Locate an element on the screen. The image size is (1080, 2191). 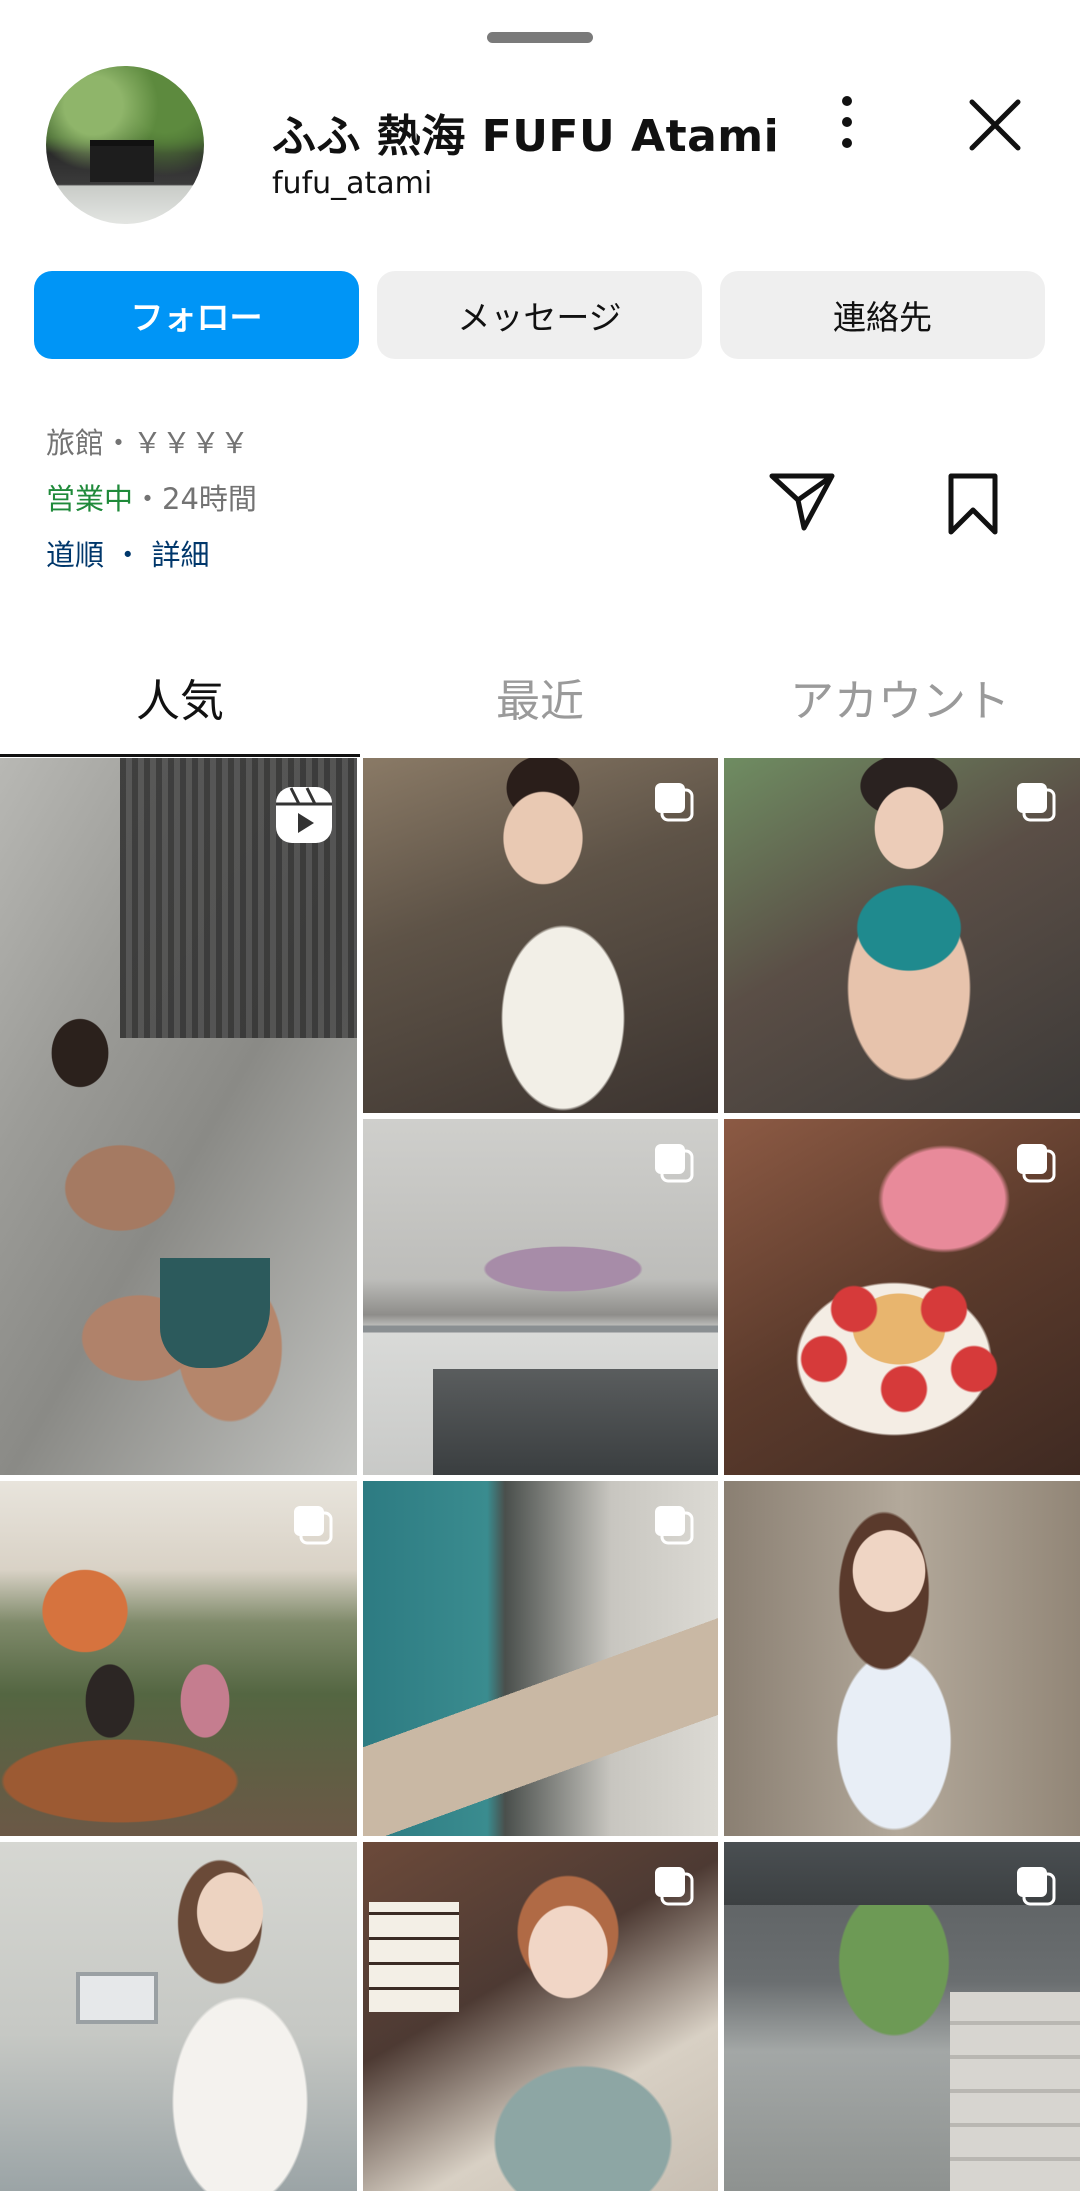
reels-icon is located at coordinates (304, 815).